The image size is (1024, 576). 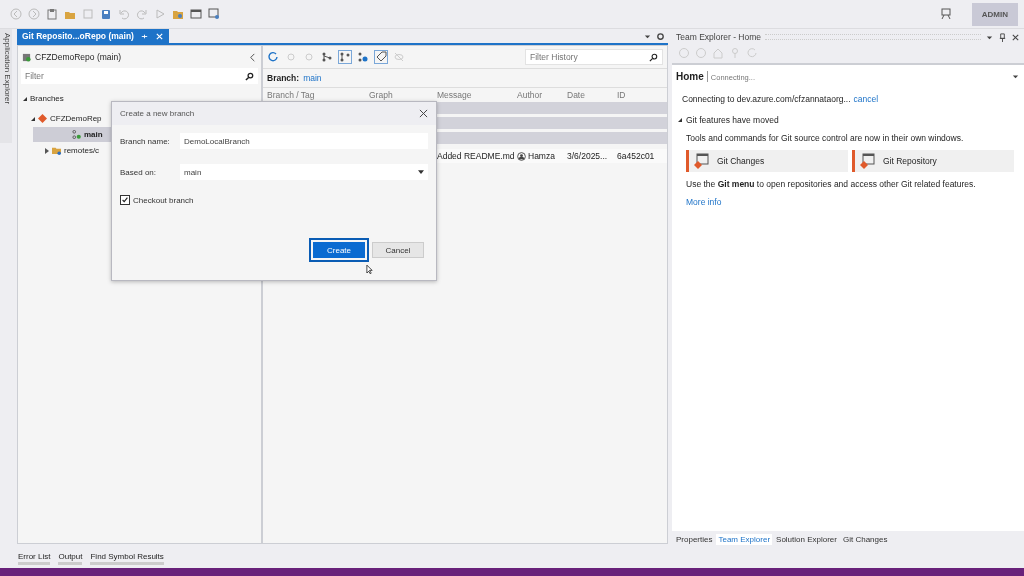 What do you see at coordinates (476, 156) in the screenshot?
I see `table-cell-text: Added README.md` at bounding box center [476, 156].